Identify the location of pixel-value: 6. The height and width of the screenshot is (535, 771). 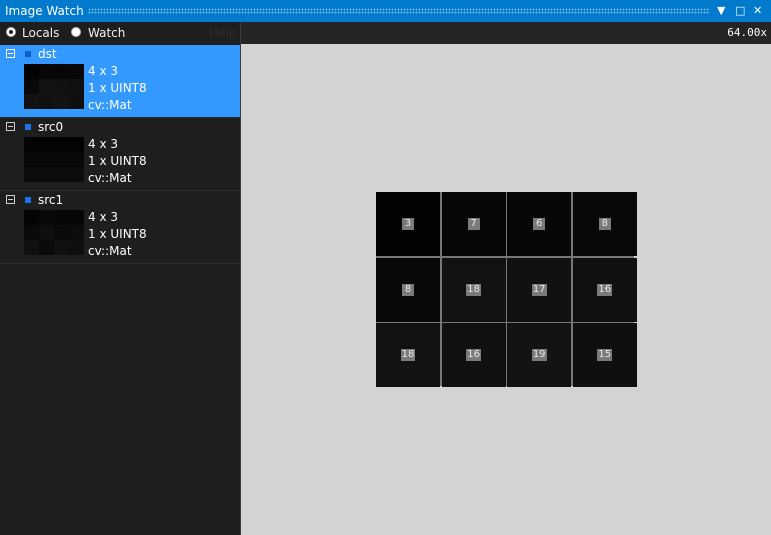
(539, 224).